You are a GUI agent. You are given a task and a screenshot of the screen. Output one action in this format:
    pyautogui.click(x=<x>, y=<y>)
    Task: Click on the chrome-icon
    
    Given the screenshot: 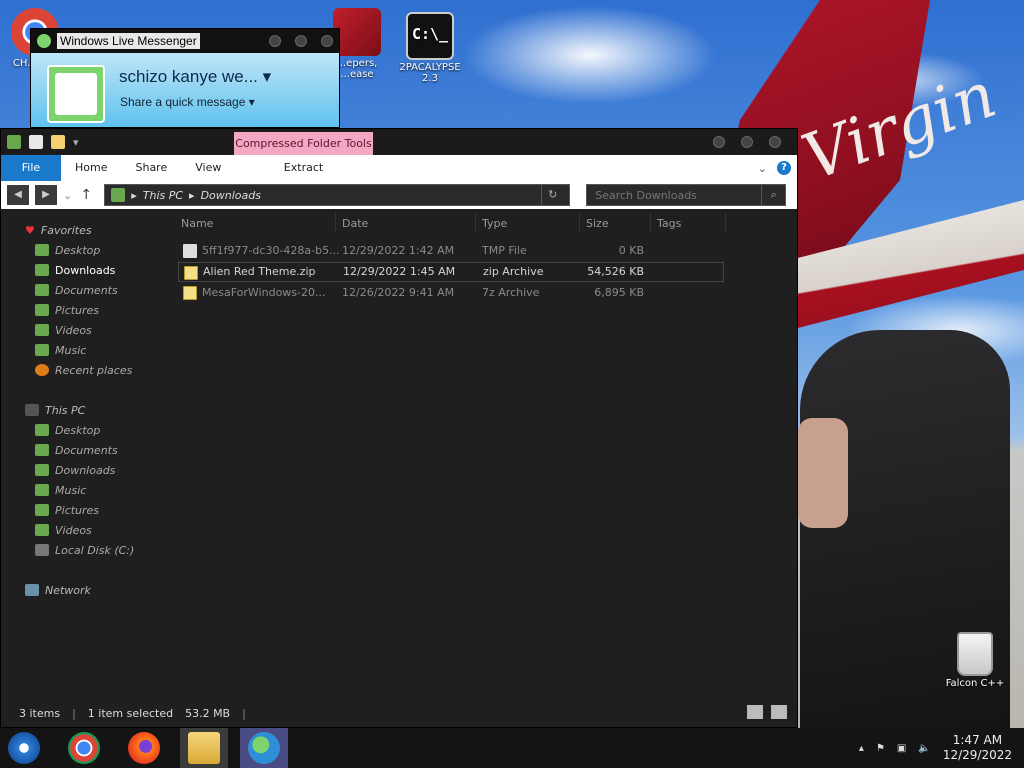 What is the action you would take?
    pyautogui.click(x=84, y=748)
    